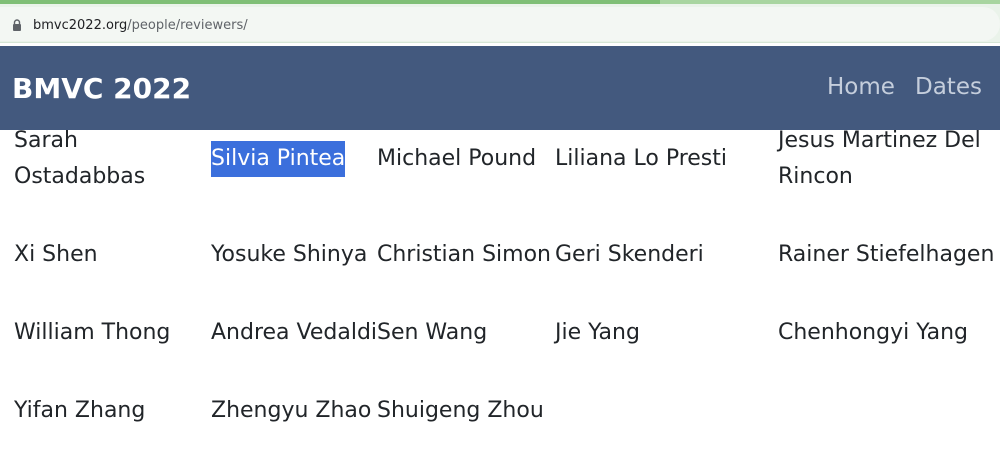 This screenshot has height=460, width=1000. What do you see at coordinates (92, 332) in the screenshot?
I see `reviewer-name: William Thong` at bounding box center [92, 332].